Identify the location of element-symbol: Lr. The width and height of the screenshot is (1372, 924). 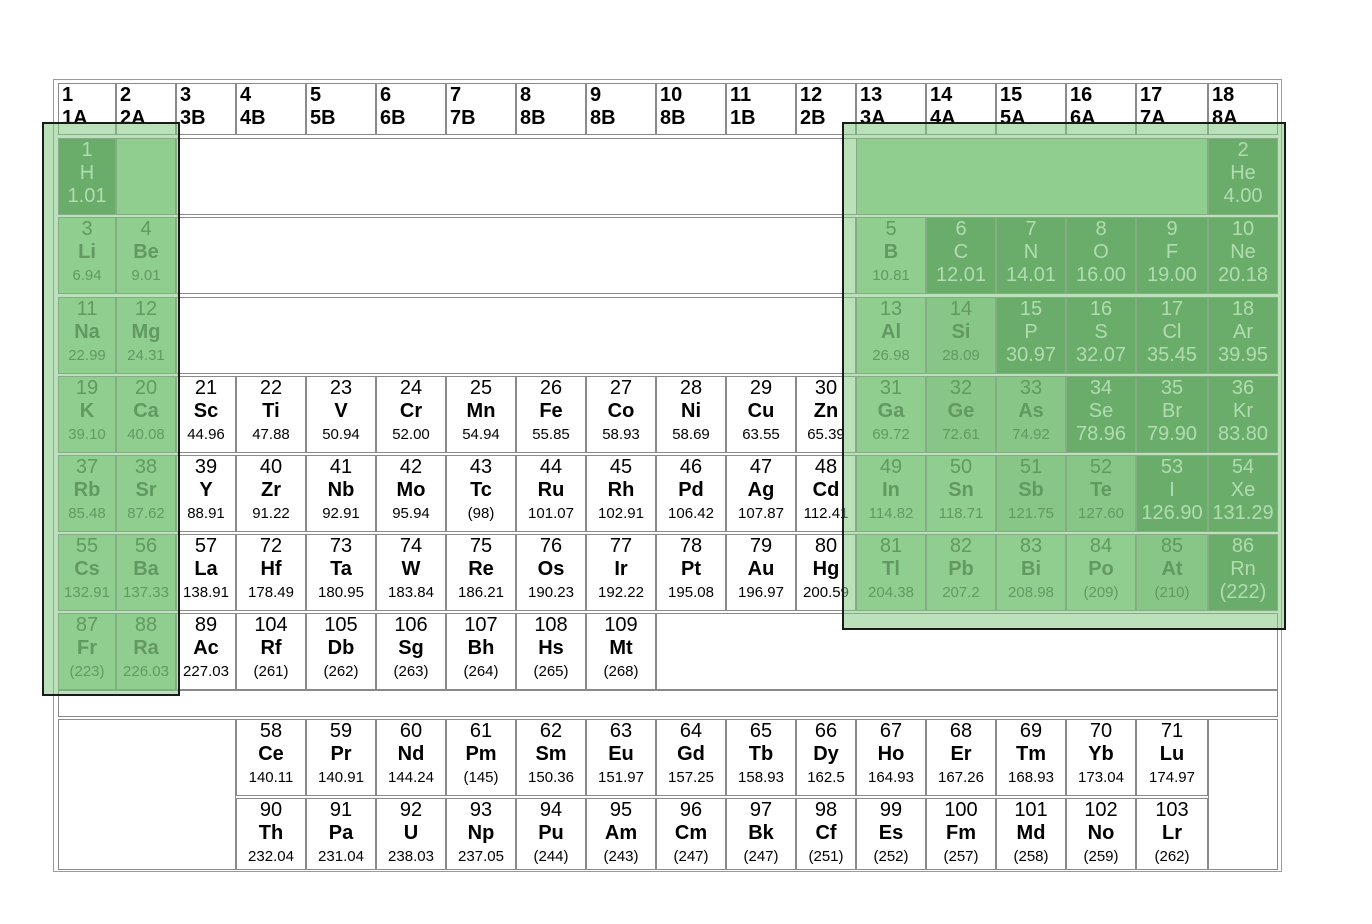
(1172, 833).